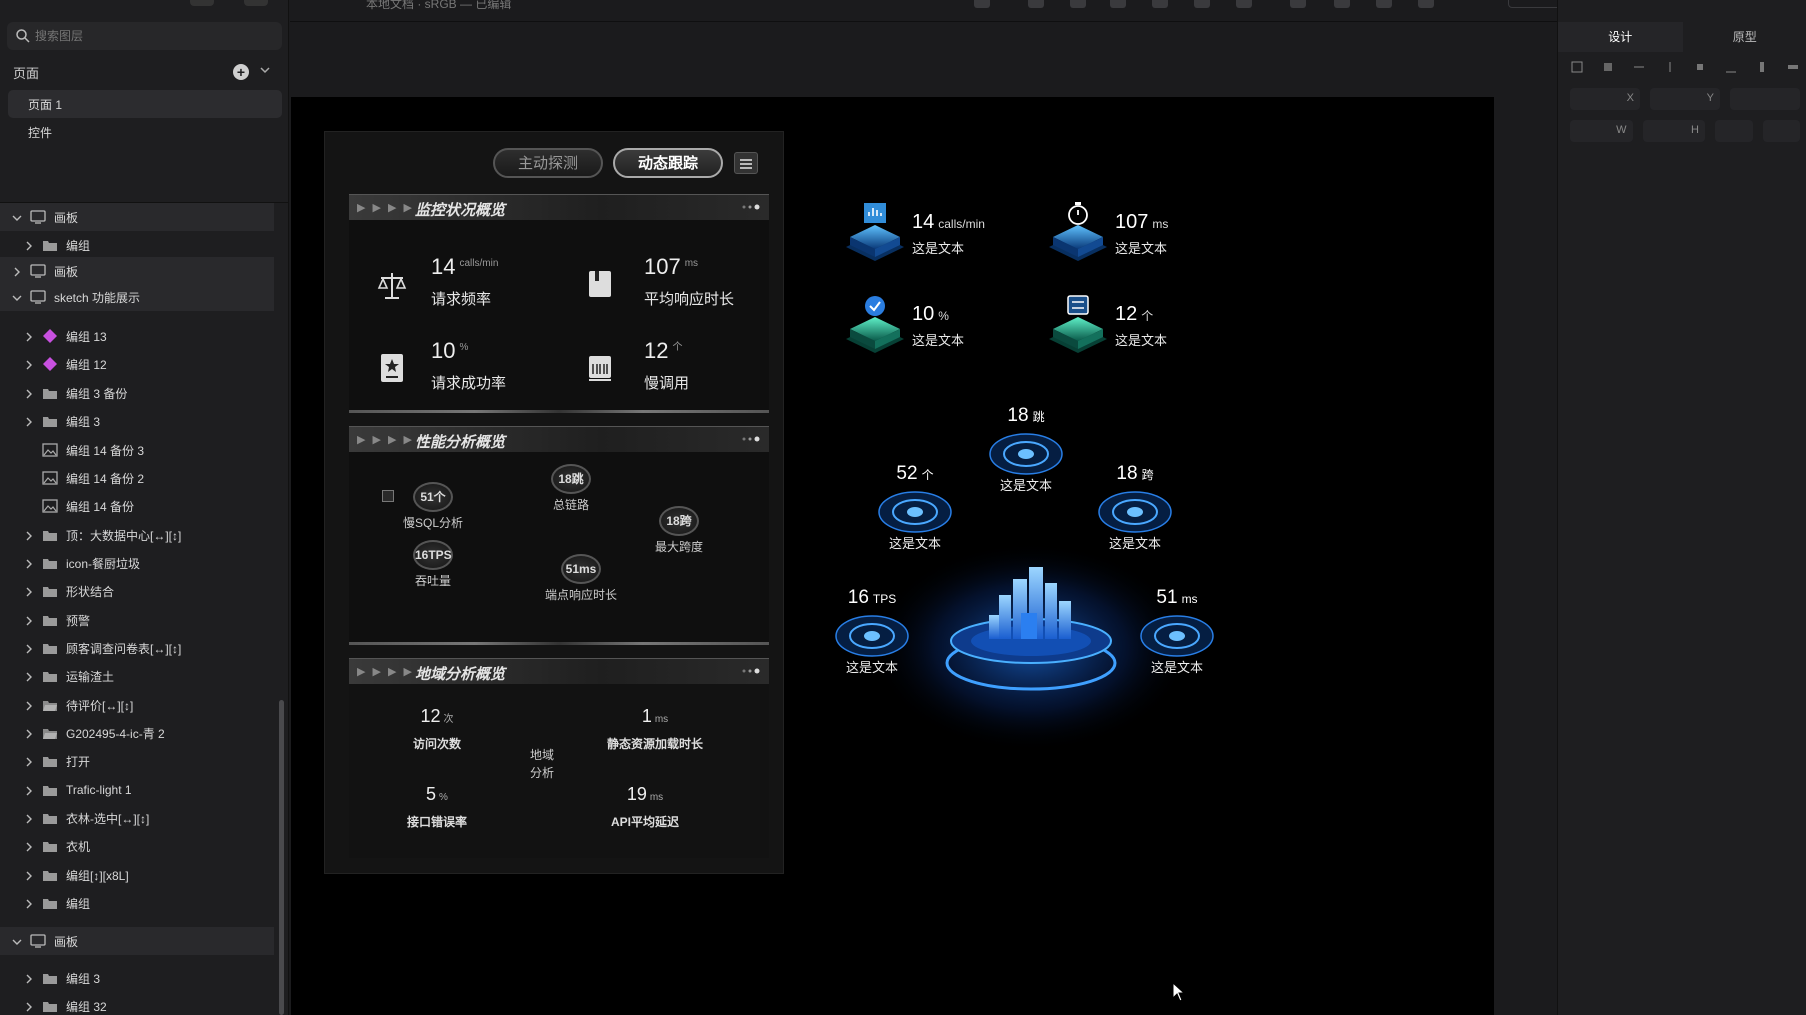 This screenshot has width=1806, height=1015. I want to click on toolbar-intersect-icon, so click(1384, 4).